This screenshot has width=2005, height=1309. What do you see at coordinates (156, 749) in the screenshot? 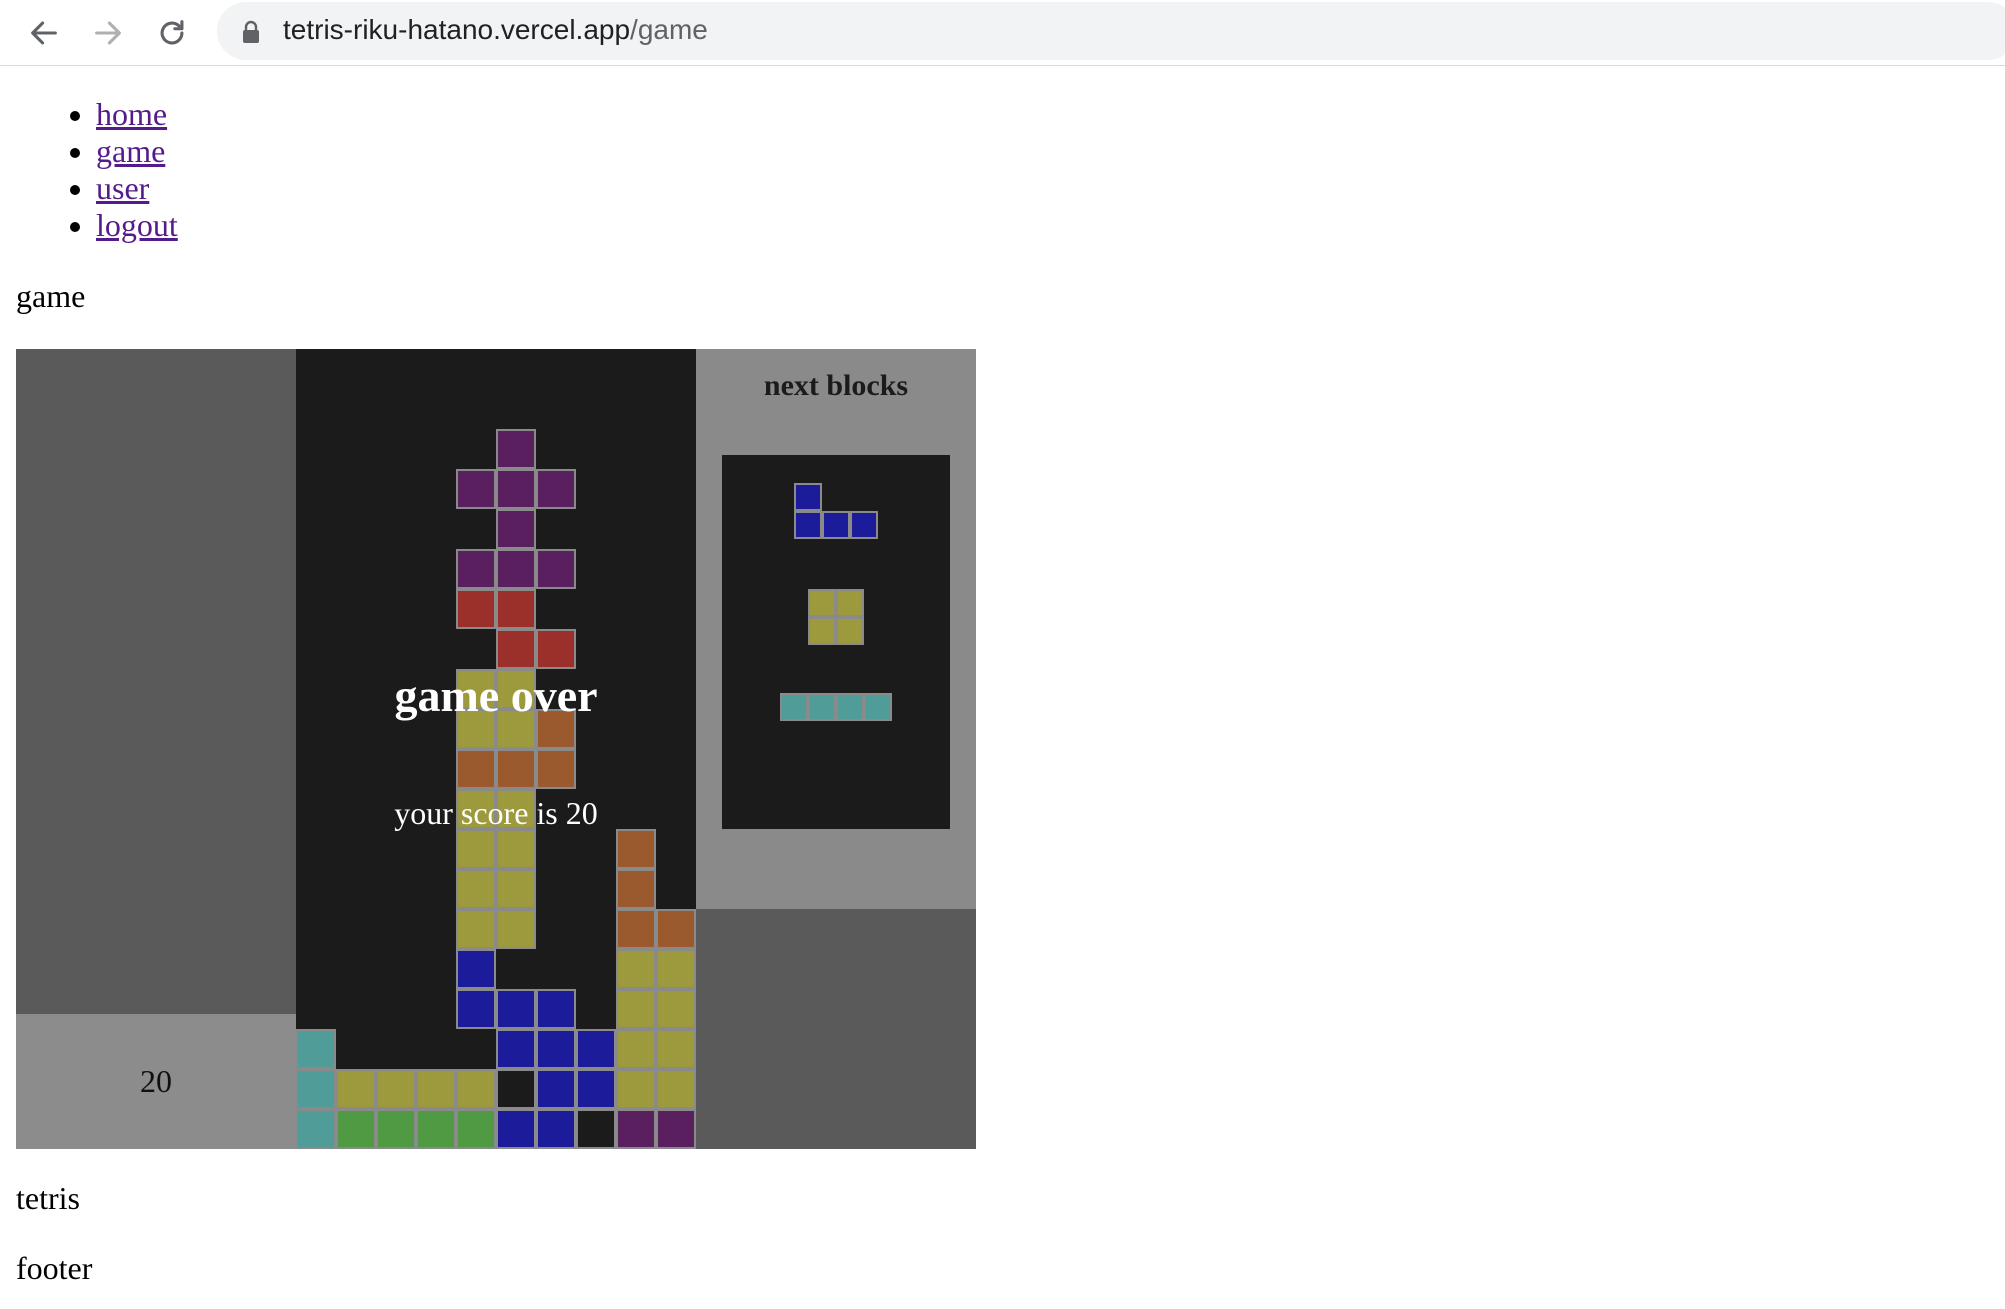
I see `left-panel: 20` at bounding box center [156, 749].